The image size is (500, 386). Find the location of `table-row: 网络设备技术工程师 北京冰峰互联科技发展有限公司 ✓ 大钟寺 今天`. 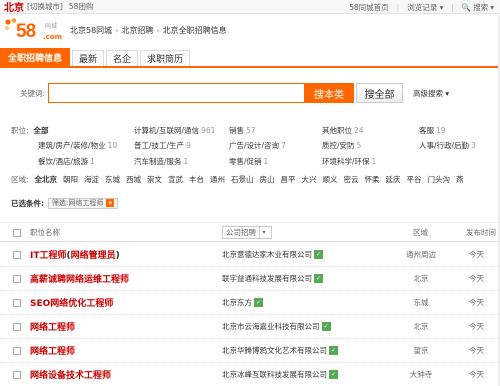

table-row: 网络设备技术工程师 北京冰峰互联科技发展有限公司 ✓ 大钟寺 今天 is located at coordinates (250, 374).